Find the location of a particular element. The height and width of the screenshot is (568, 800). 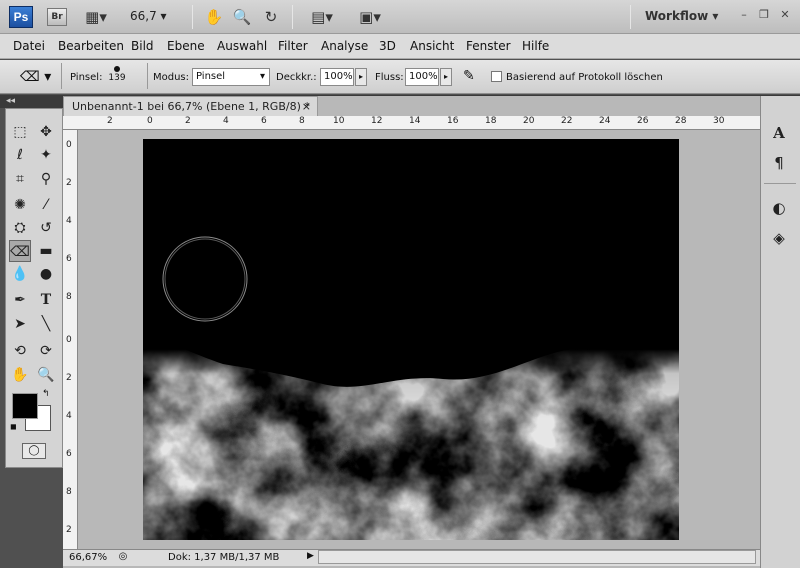

eraser-tool-icon: ⌫ is located at coordinates (20, 251).